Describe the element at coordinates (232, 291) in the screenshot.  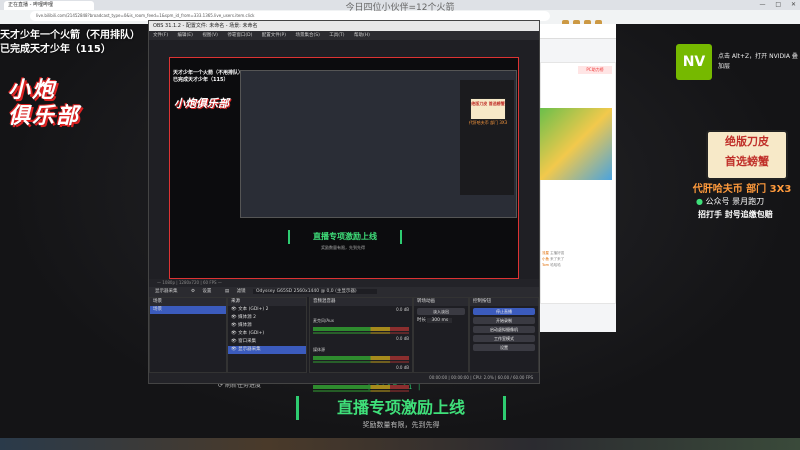
I see `filters-button: ▤ 滤镜` at that location.